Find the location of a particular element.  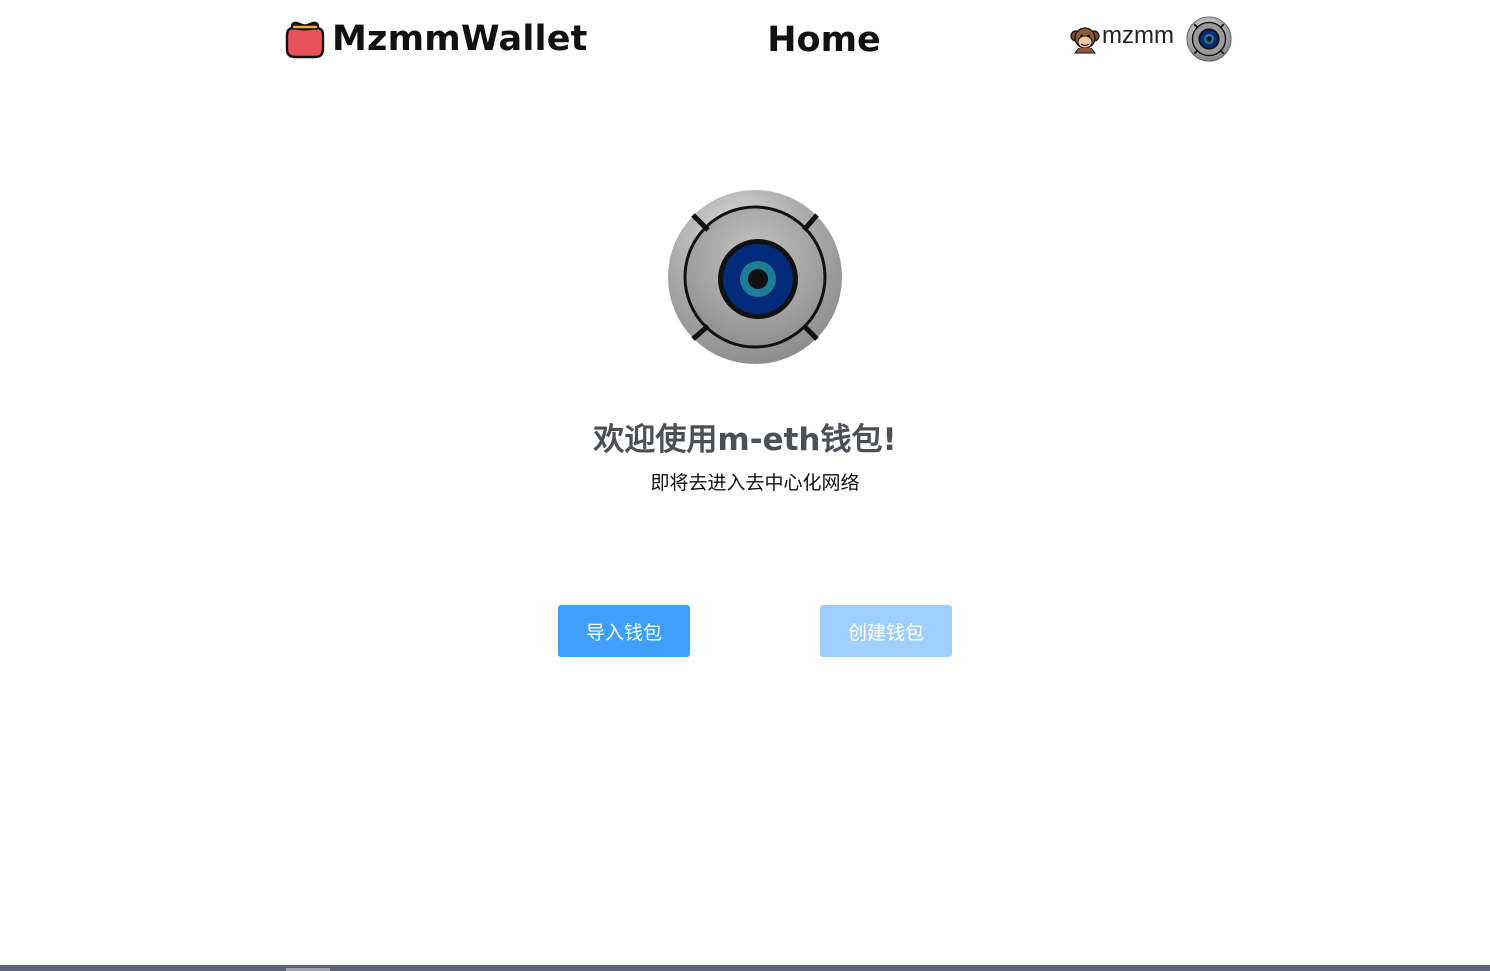

avatar-camera-lens-icon is located at coordinates (1209, 39).